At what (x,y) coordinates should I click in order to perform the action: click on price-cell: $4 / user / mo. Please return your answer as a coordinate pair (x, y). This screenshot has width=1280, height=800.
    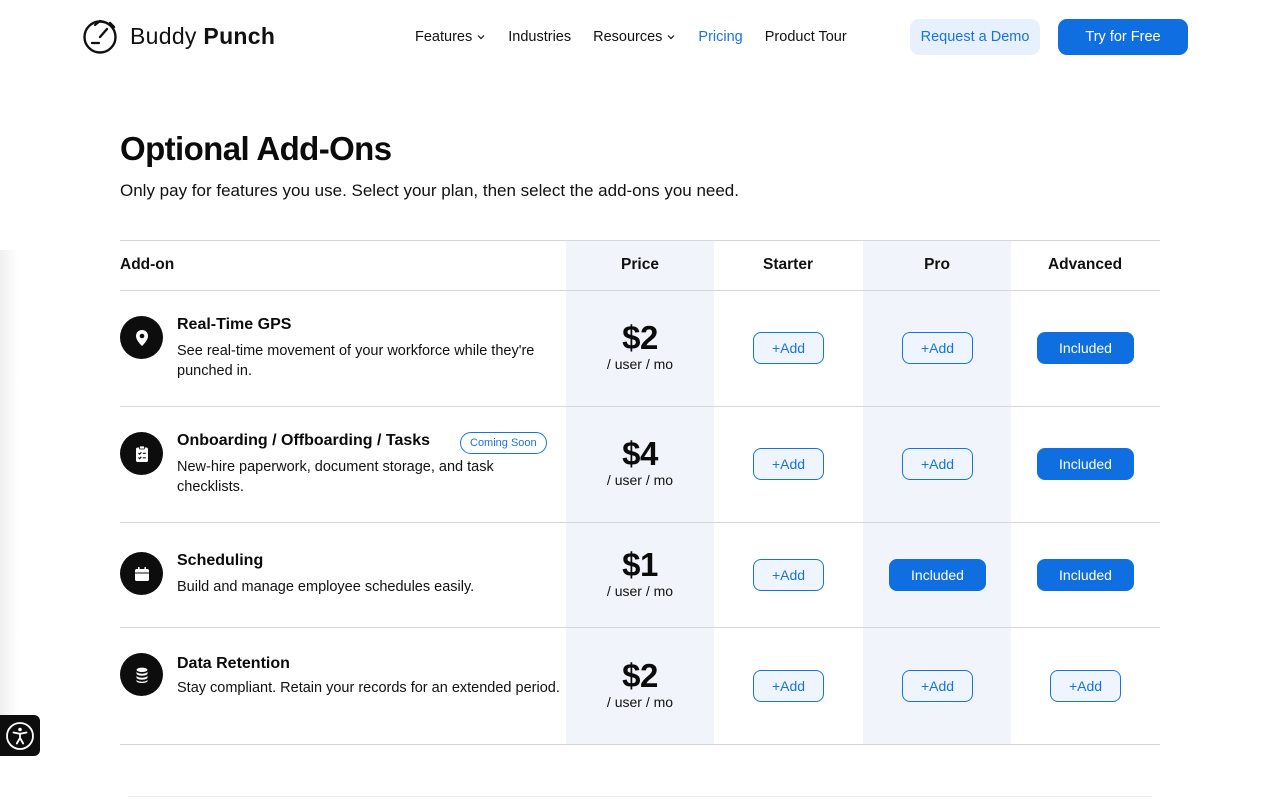
    Looking at the image, I should click on (640, 463).